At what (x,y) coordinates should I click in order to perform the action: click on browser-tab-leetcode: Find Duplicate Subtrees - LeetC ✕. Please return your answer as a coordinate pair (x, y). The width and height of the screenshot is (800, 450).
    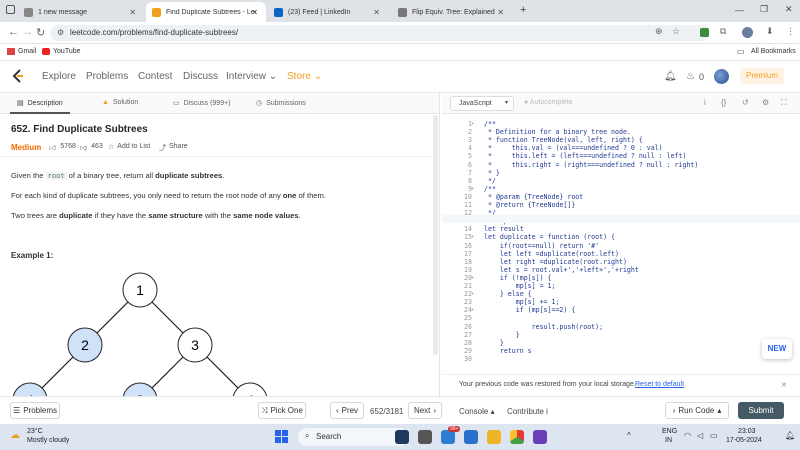
    Looking at the image, I should click on (206, 12).